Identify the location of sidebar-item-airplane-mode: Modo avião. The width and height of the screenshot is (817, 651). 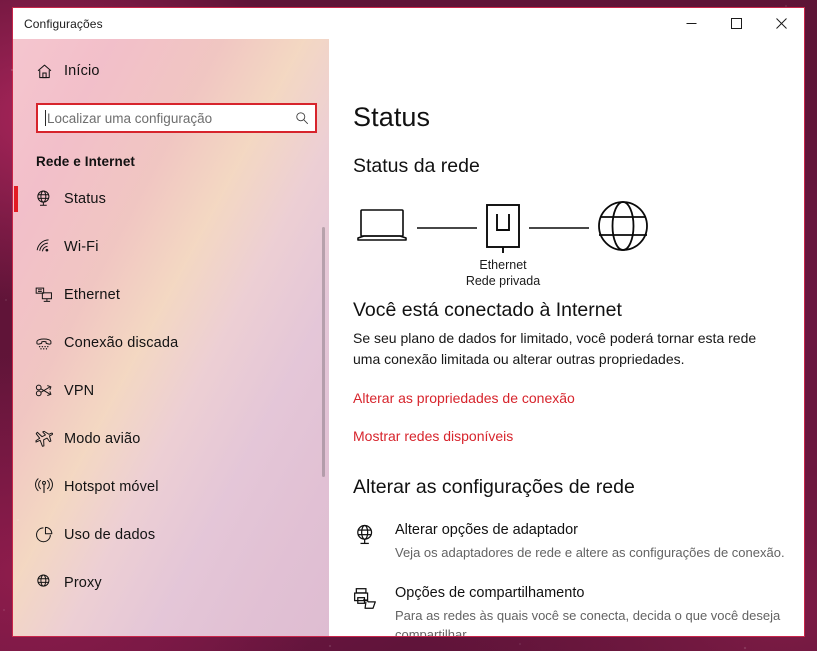
(171, 439).